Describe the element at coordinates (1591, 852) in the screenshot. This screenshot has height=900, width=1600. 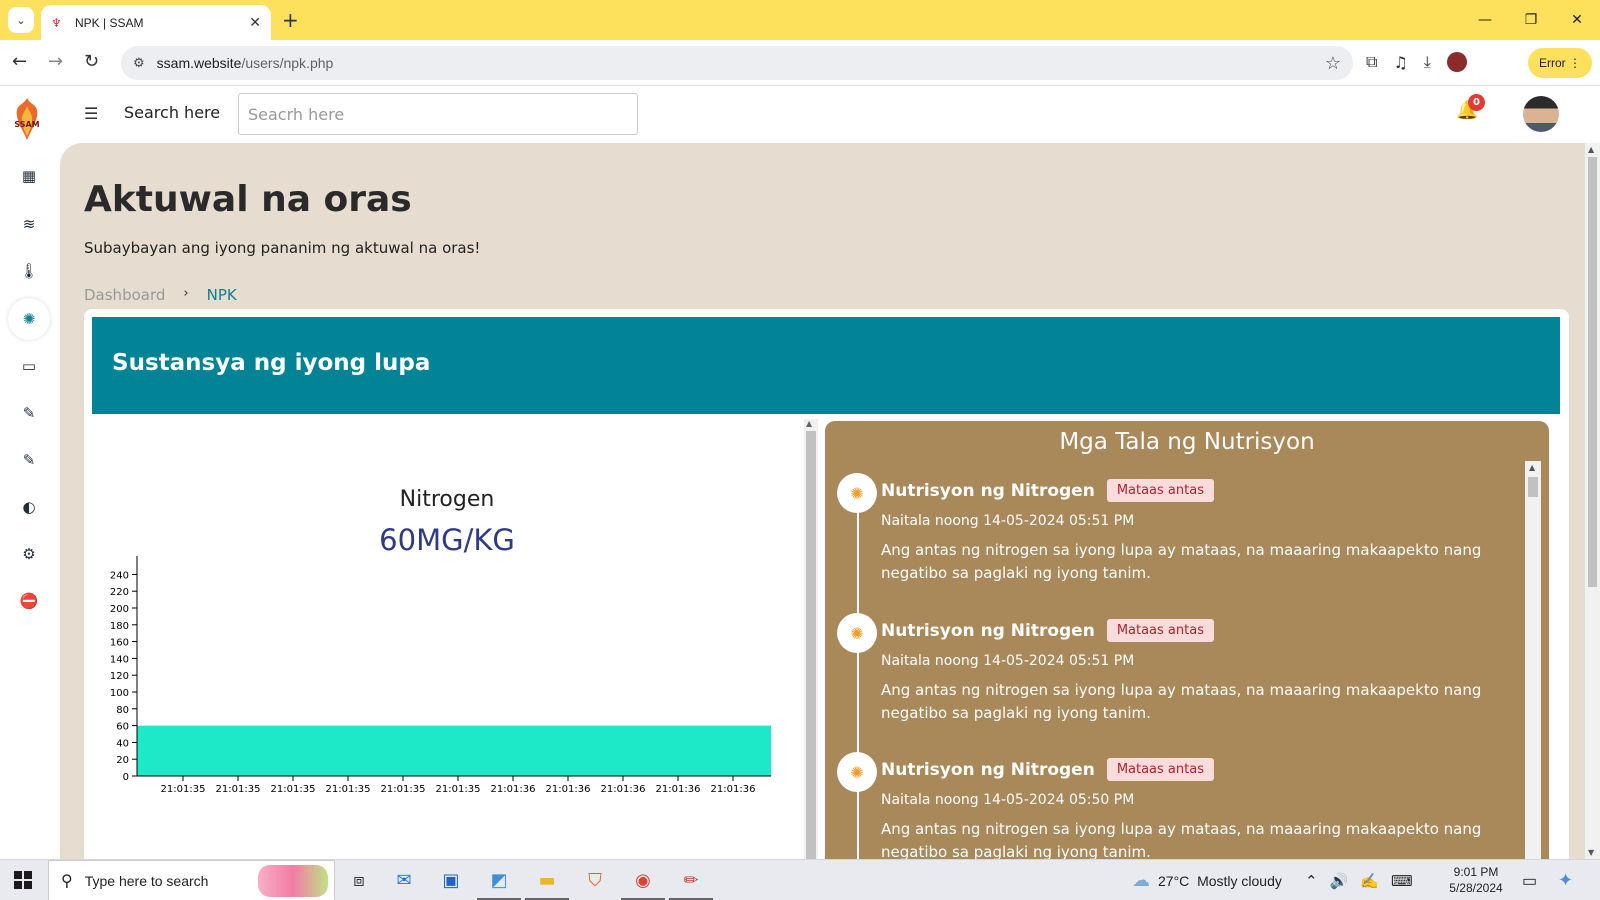
I see `page-scroll-down-icon: ▼` at that location.